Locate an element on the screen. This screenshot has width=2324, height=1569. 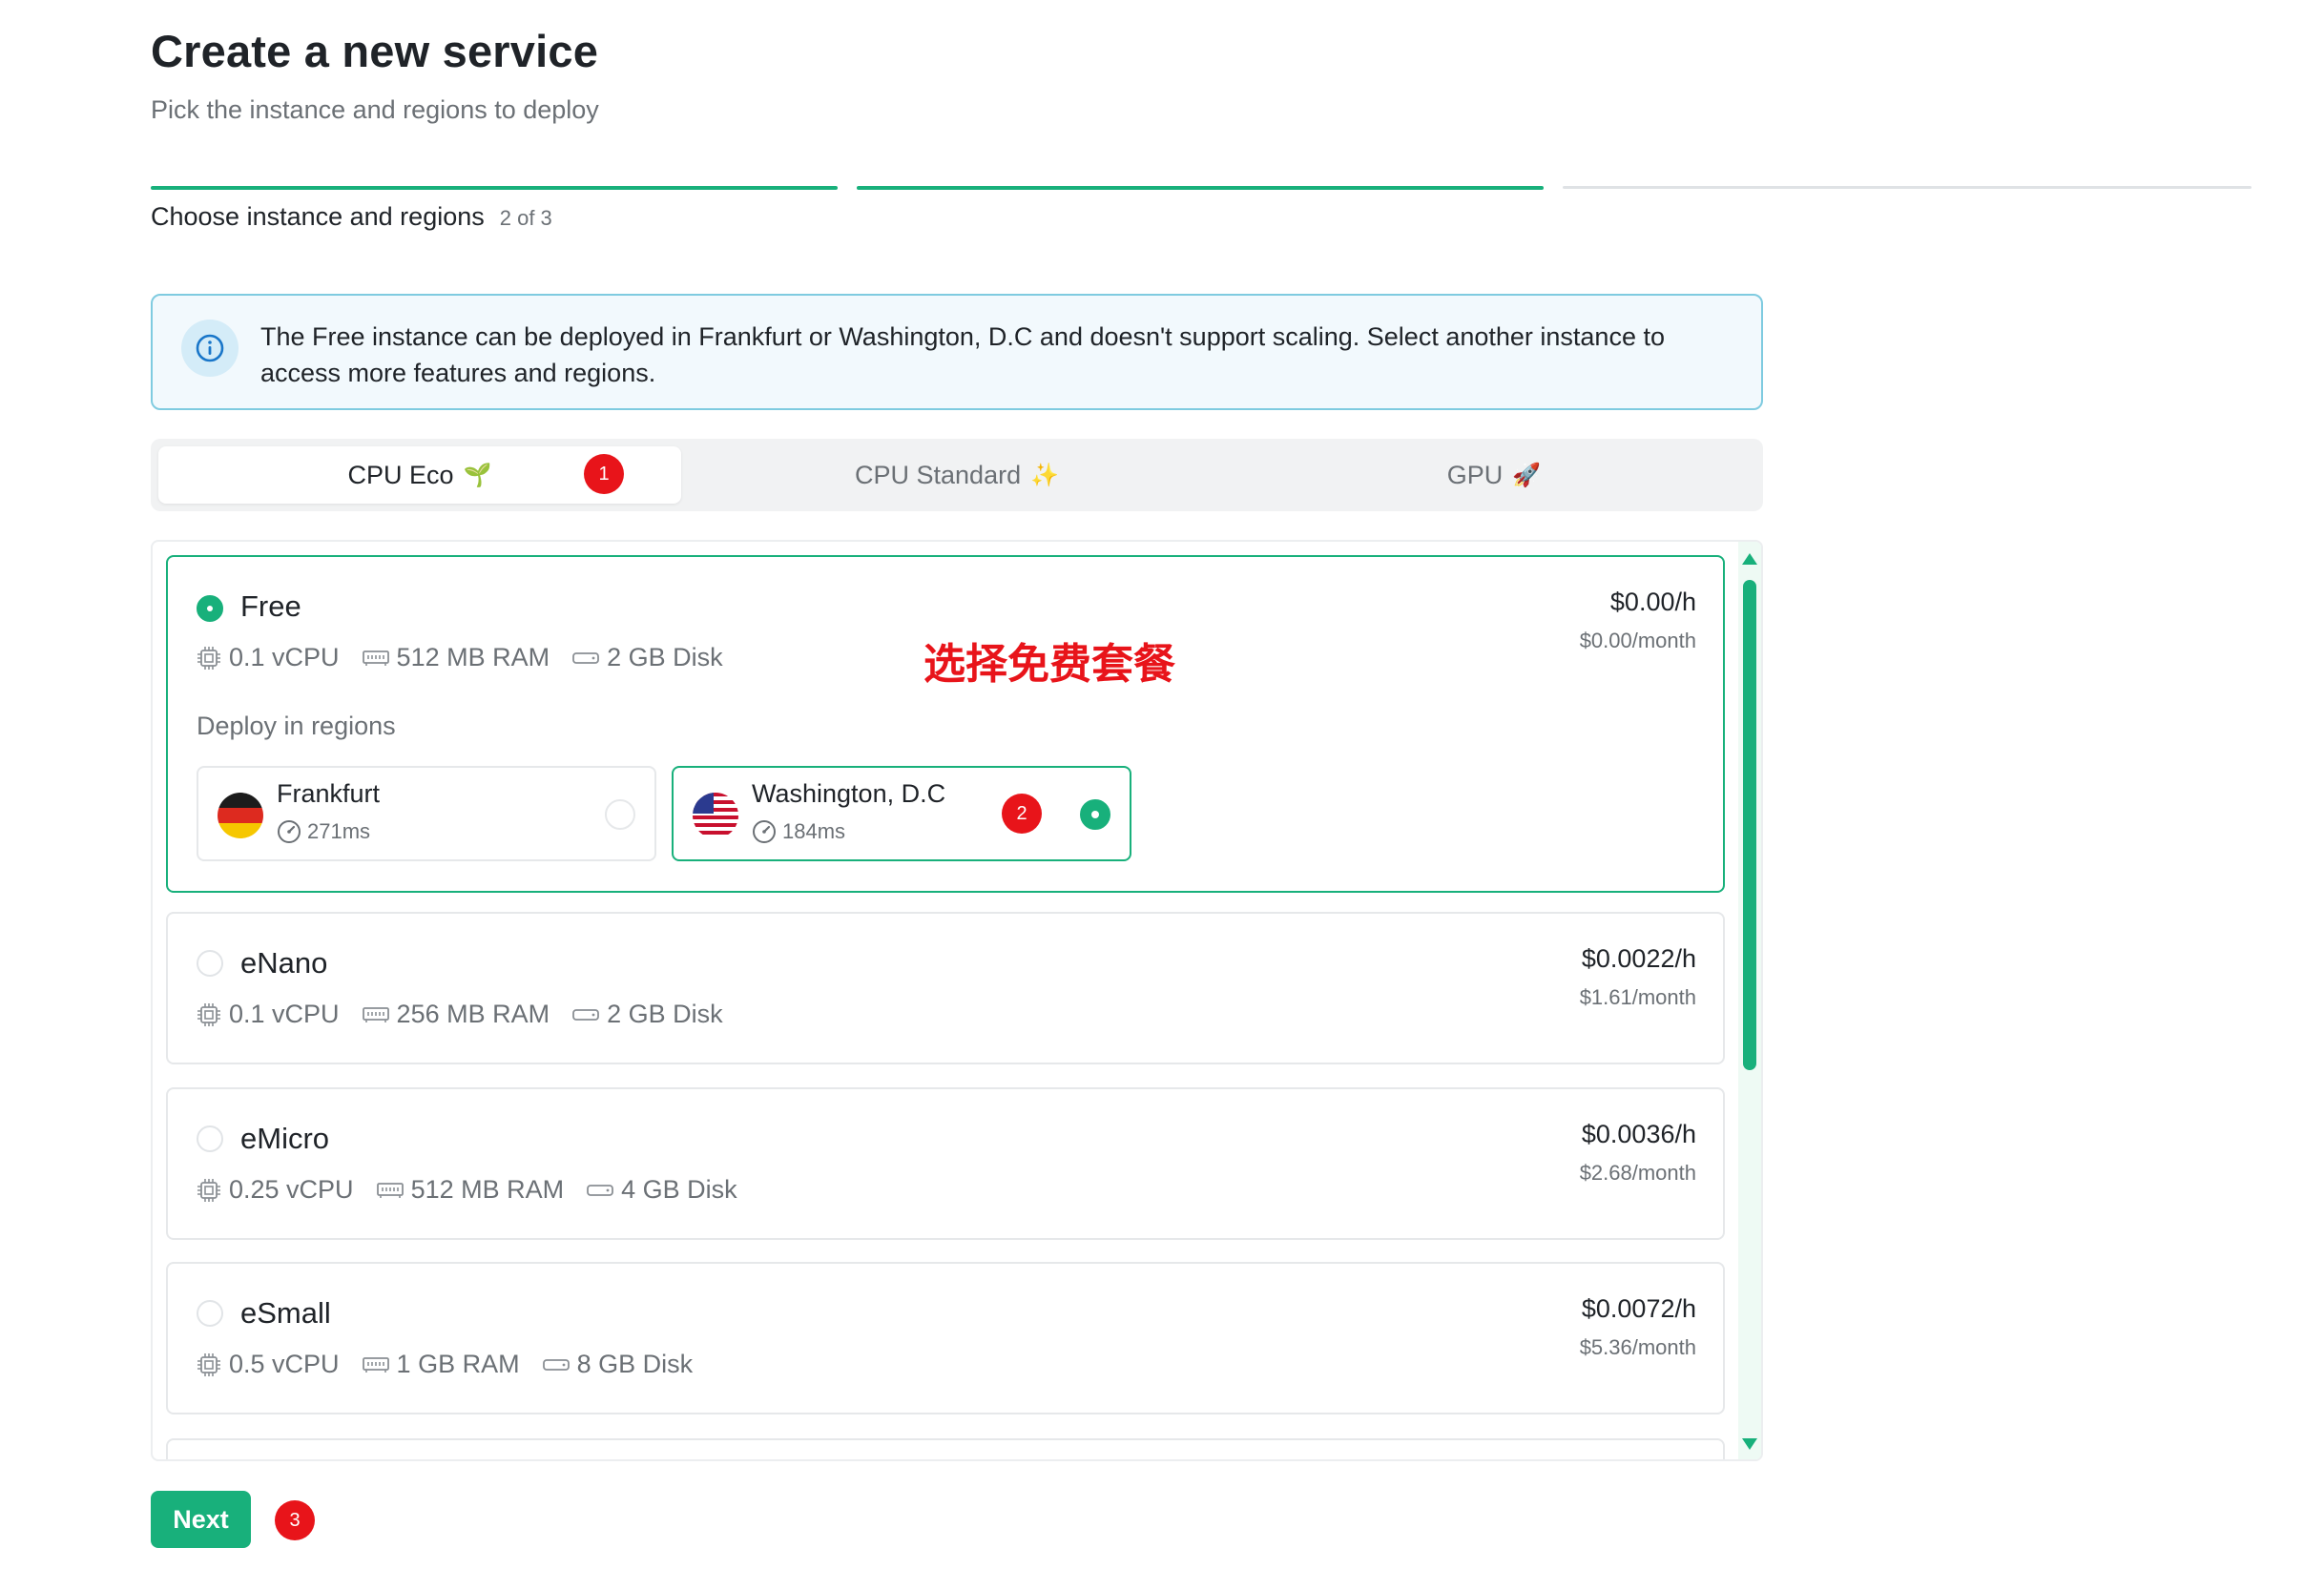
tab-label: GPU is located at coordinates (1475, 474).